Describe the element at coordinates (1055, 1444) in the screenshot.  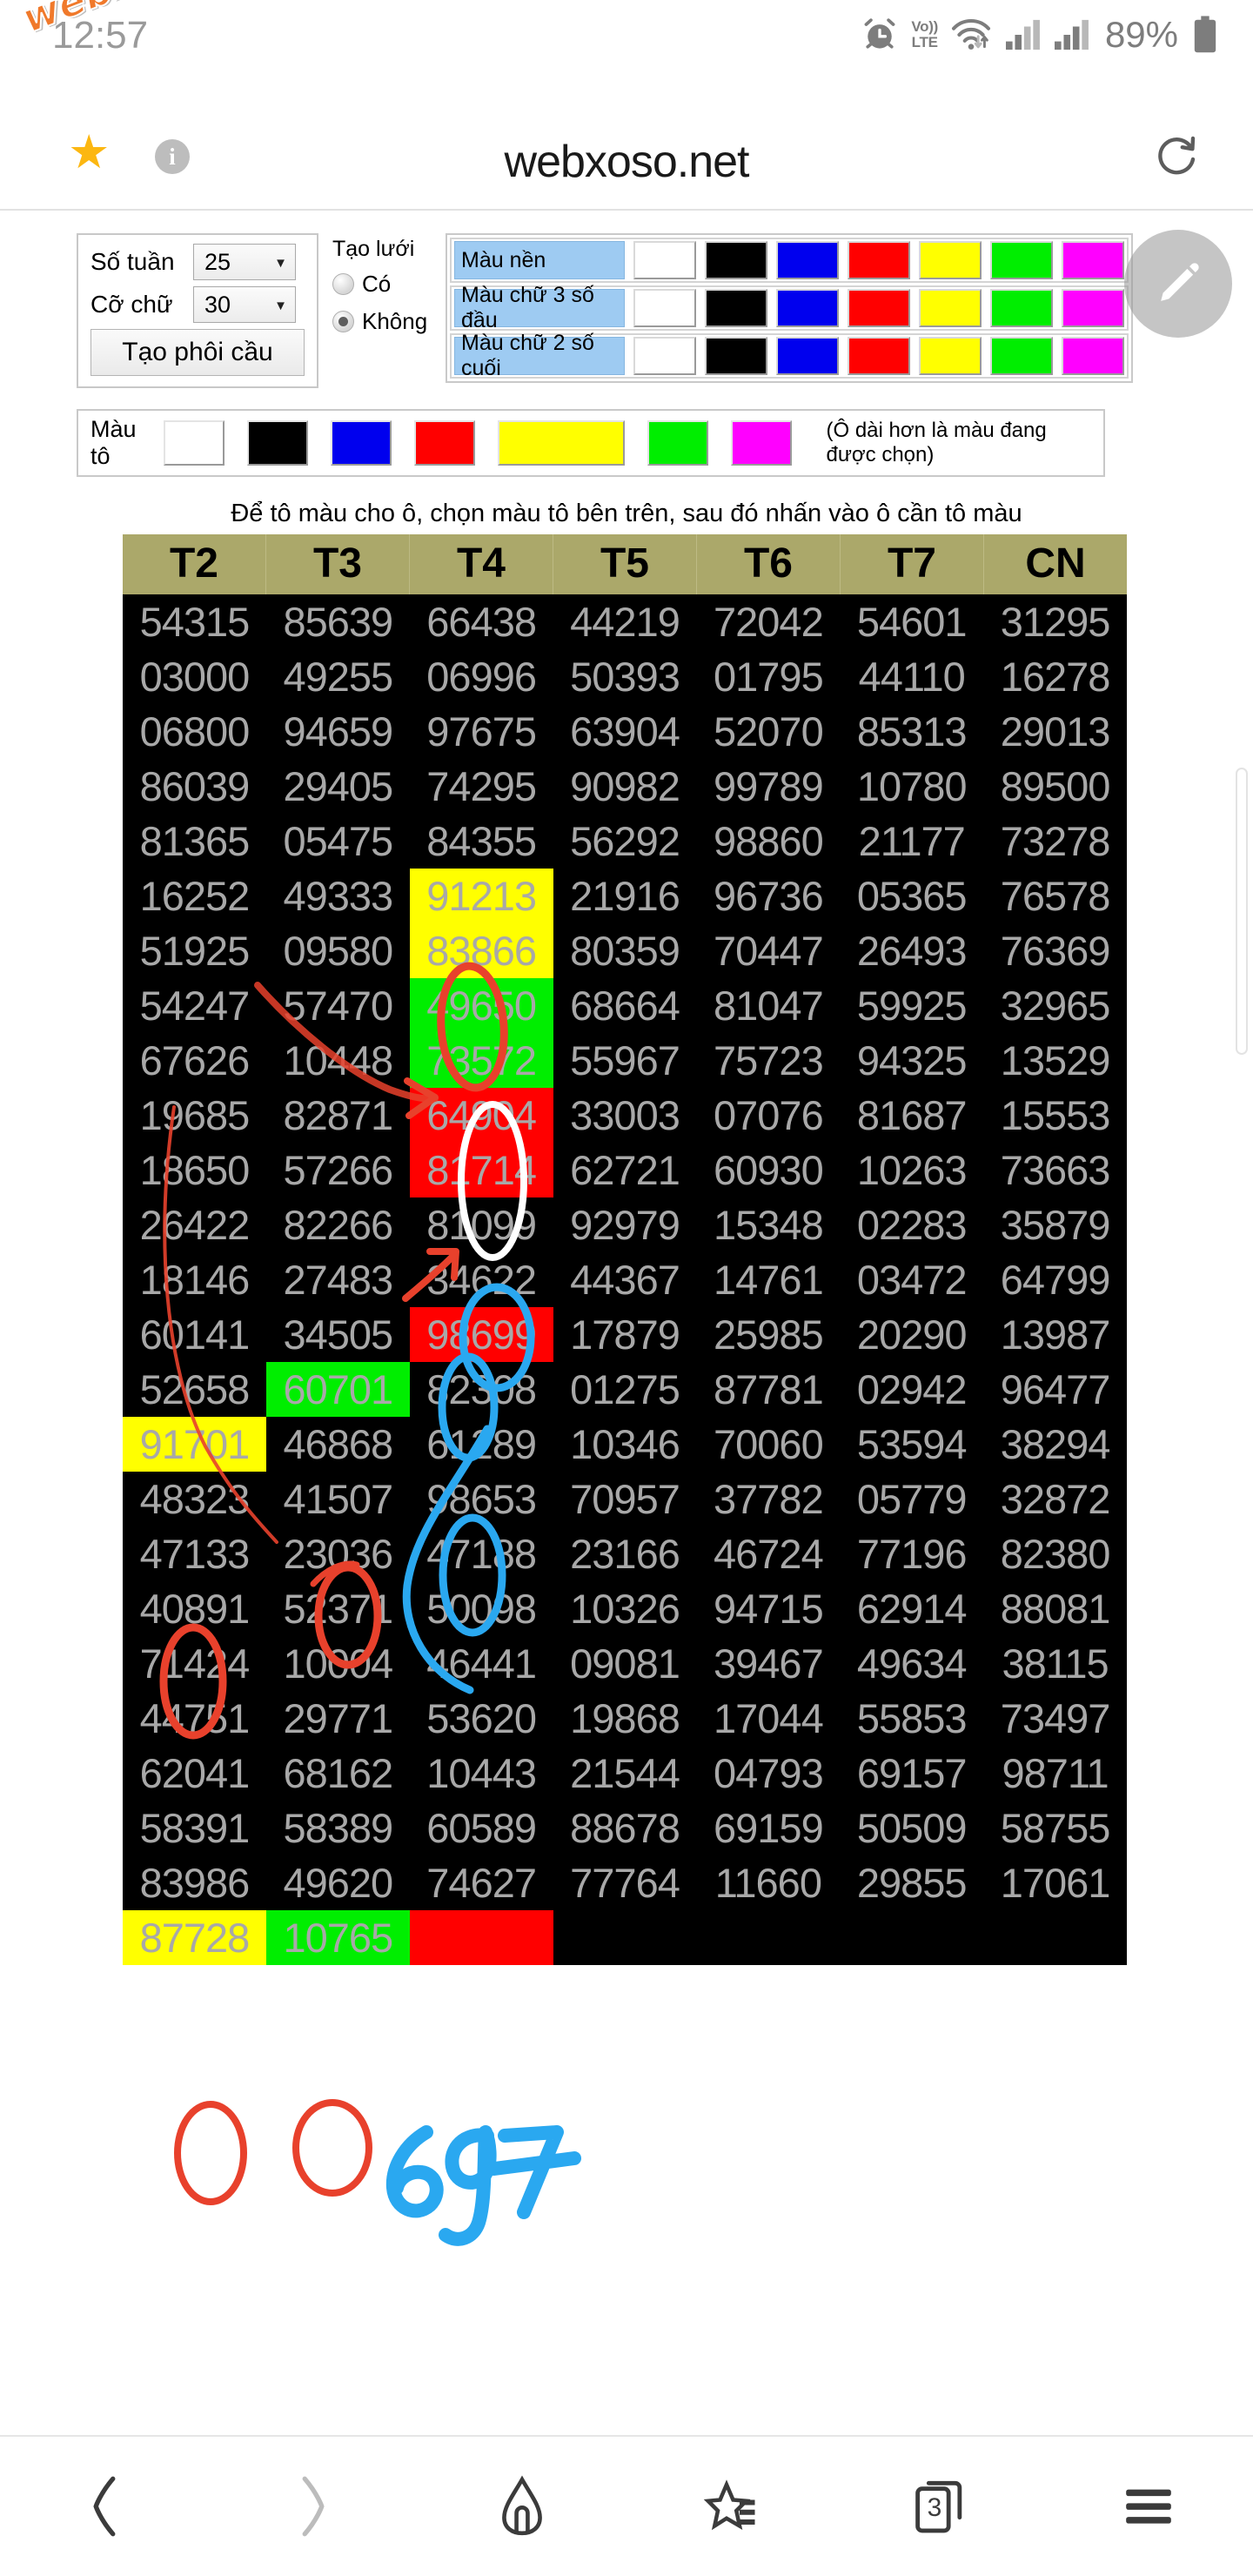
I see `table-cell: 38294` at that location.